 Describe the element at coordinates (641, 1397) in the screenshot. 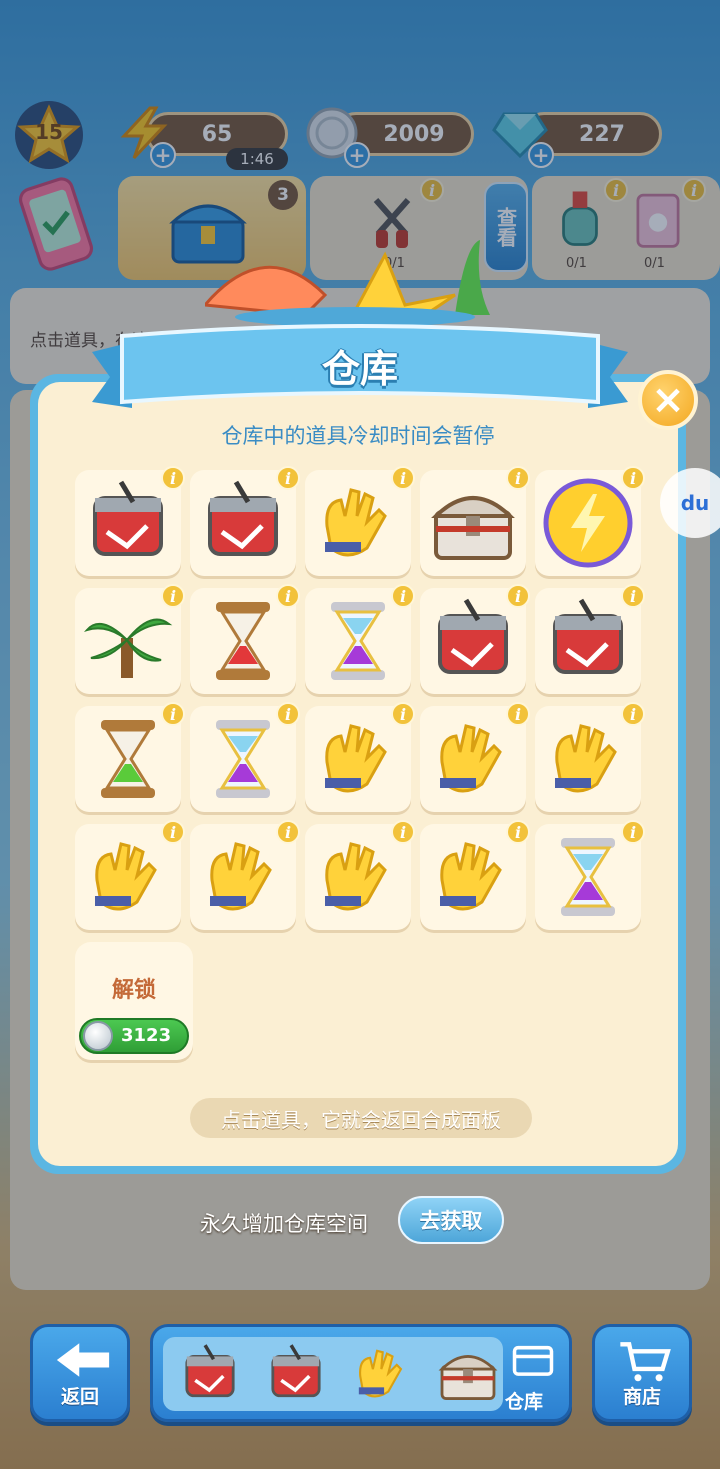

I see `shop-label: 商店` at that location.